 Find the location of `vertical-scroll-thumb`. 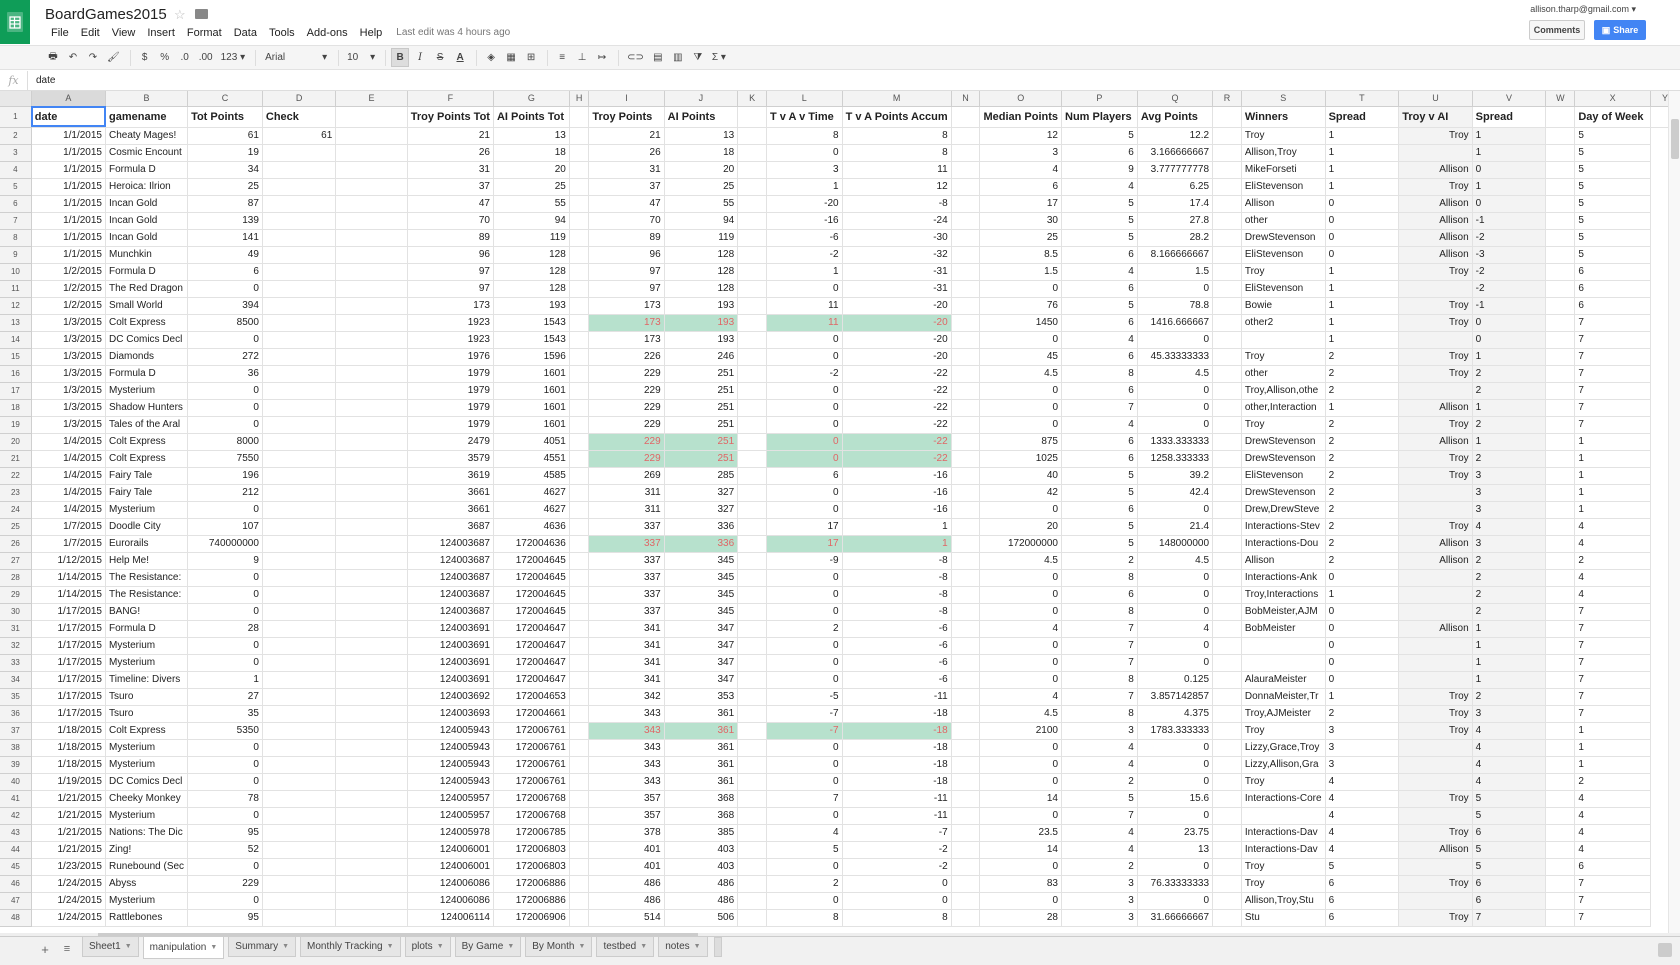

vertical-scroll-thumb is located at coordinates (1675, 139).